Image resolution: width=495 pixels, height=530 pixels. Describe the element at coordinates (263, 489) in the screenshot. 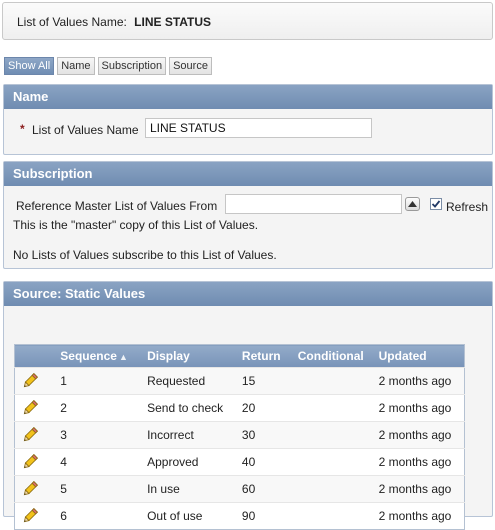

I see `return-cell: 60` at that location.